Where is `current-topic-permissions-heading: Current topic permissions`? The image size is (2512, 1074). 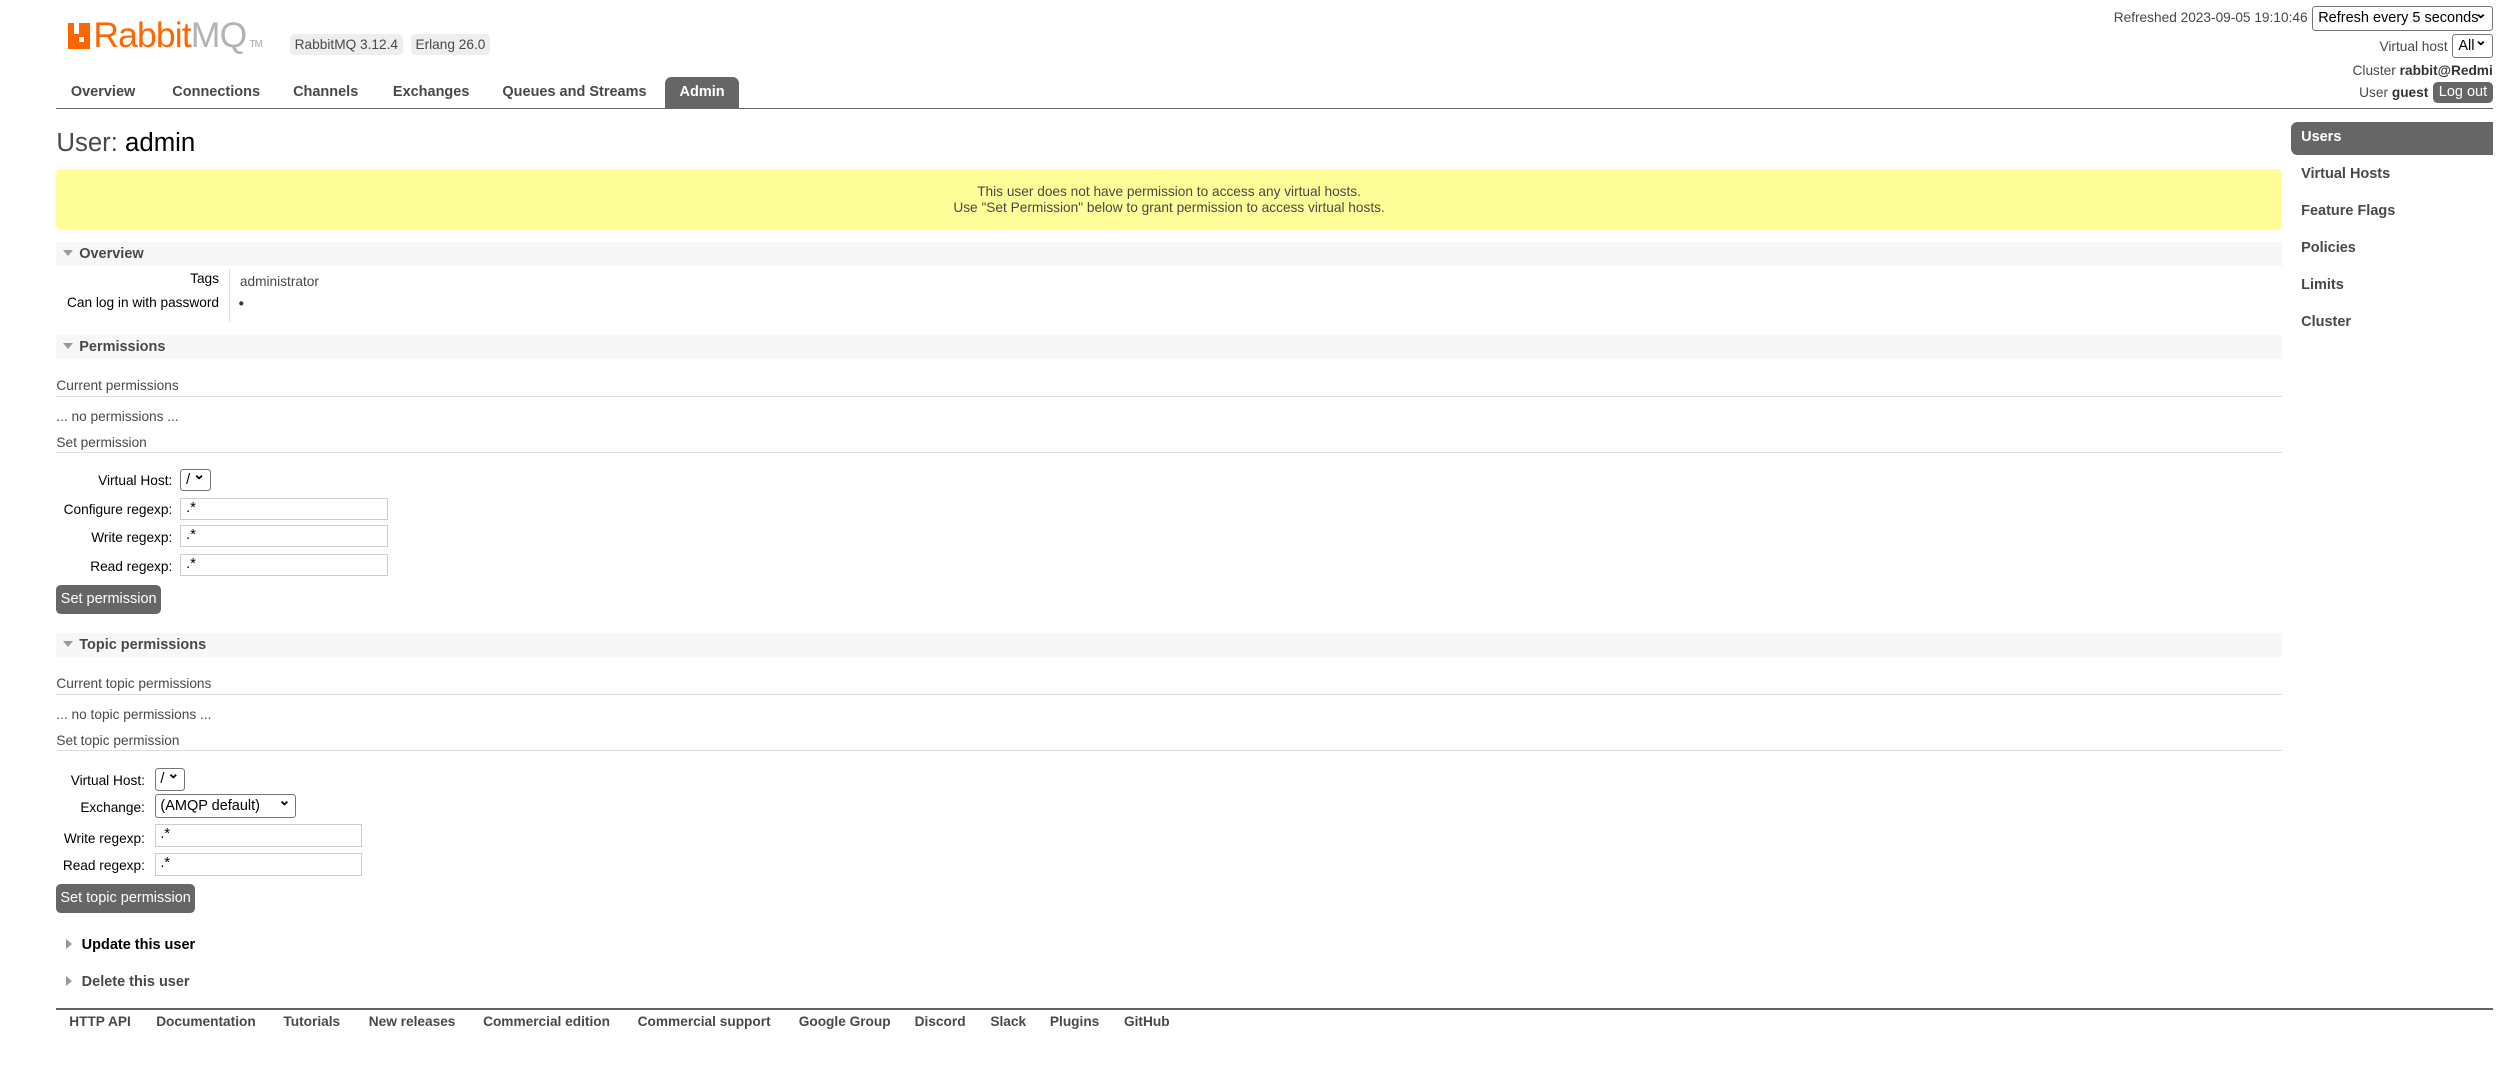 current-topic-permissions-heading: Current topic permissions is located at coordinates (1169, 686).